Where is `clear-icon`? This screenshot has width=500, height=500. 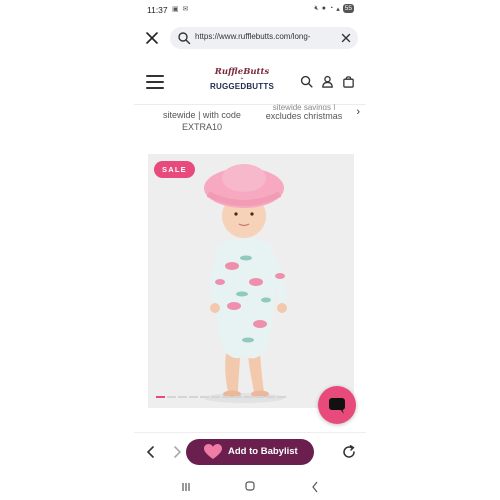
clear-icon is located at coordinates (346, 38).